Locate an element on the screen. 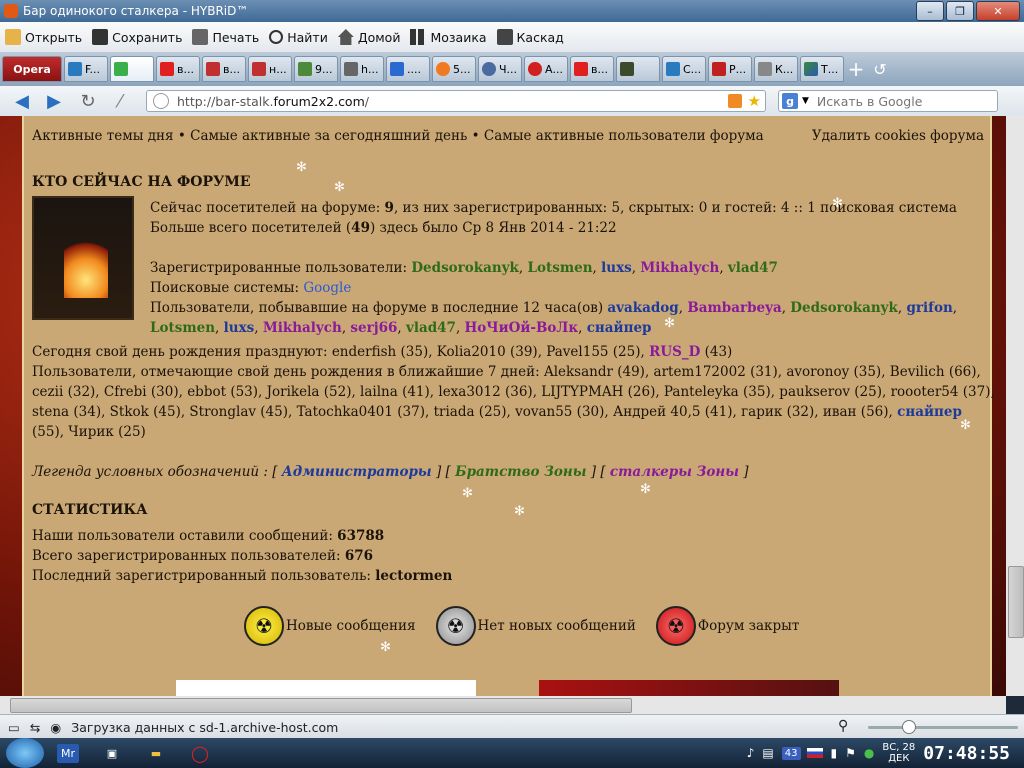 This screenshot has width=1024, height=768. speech-bubble-icon is located at coordinates (121, 69).